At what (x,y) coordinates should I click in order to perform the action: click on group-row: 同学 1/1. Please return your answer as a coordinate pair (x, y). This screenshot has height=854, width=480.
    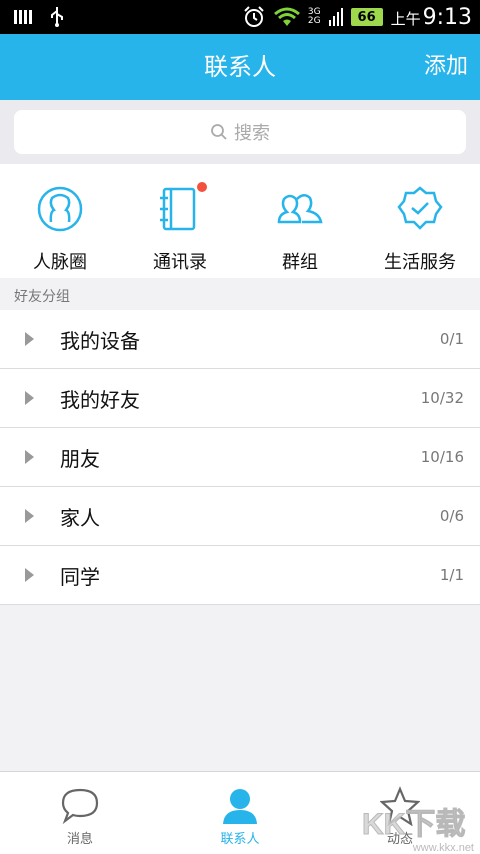
    Looking at the image, I should click on (240, 575).